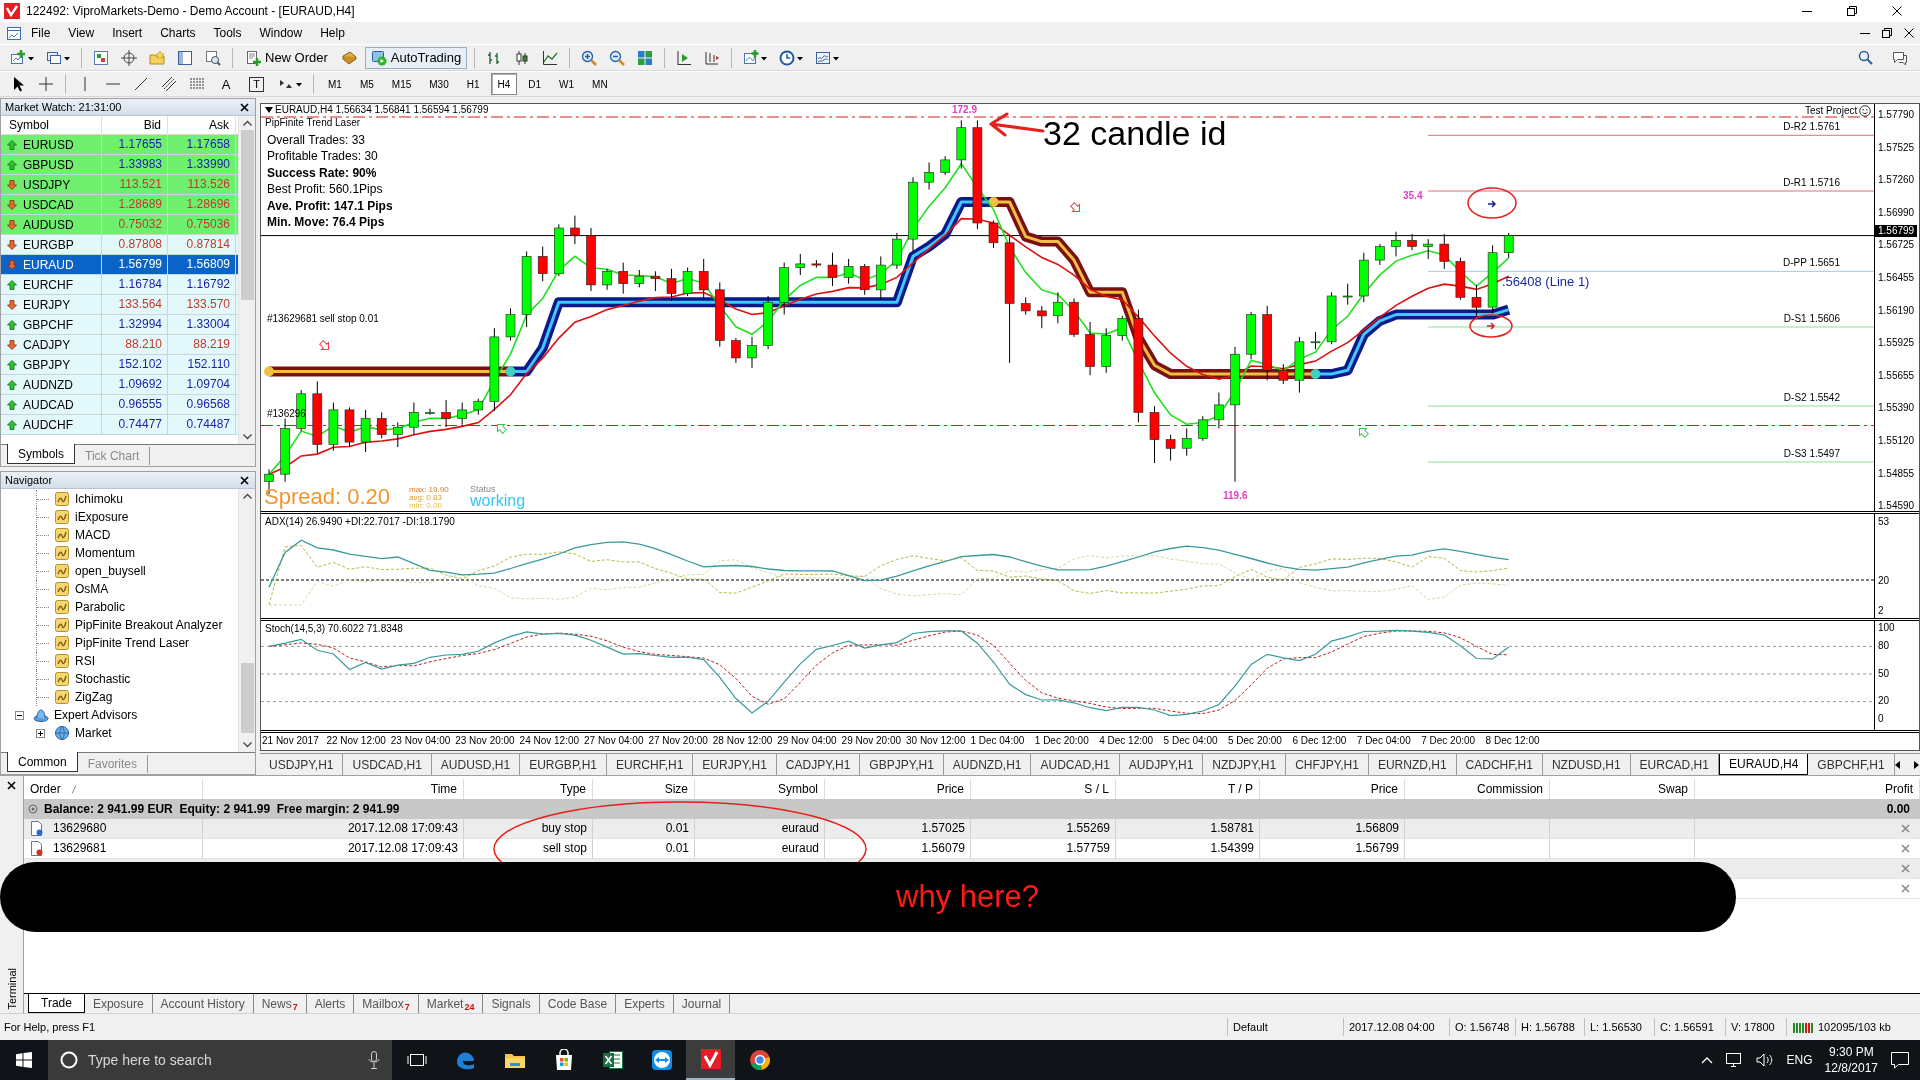 This screenshot has height=1080, width=1920. I want to click on search-bar: Type here to search, so click(220, 1060).